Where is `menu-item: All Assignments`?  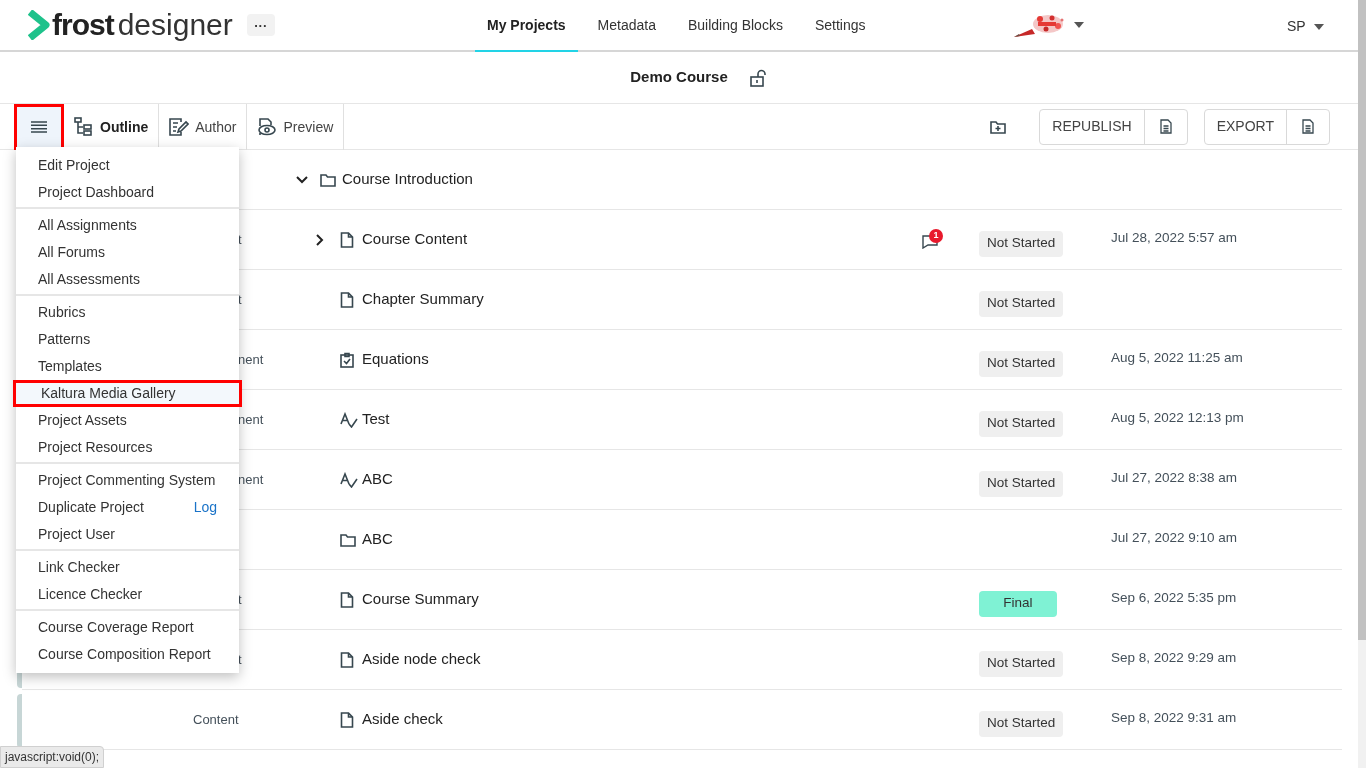 menu-item: All Assignments is located at coordinates (87, 225).